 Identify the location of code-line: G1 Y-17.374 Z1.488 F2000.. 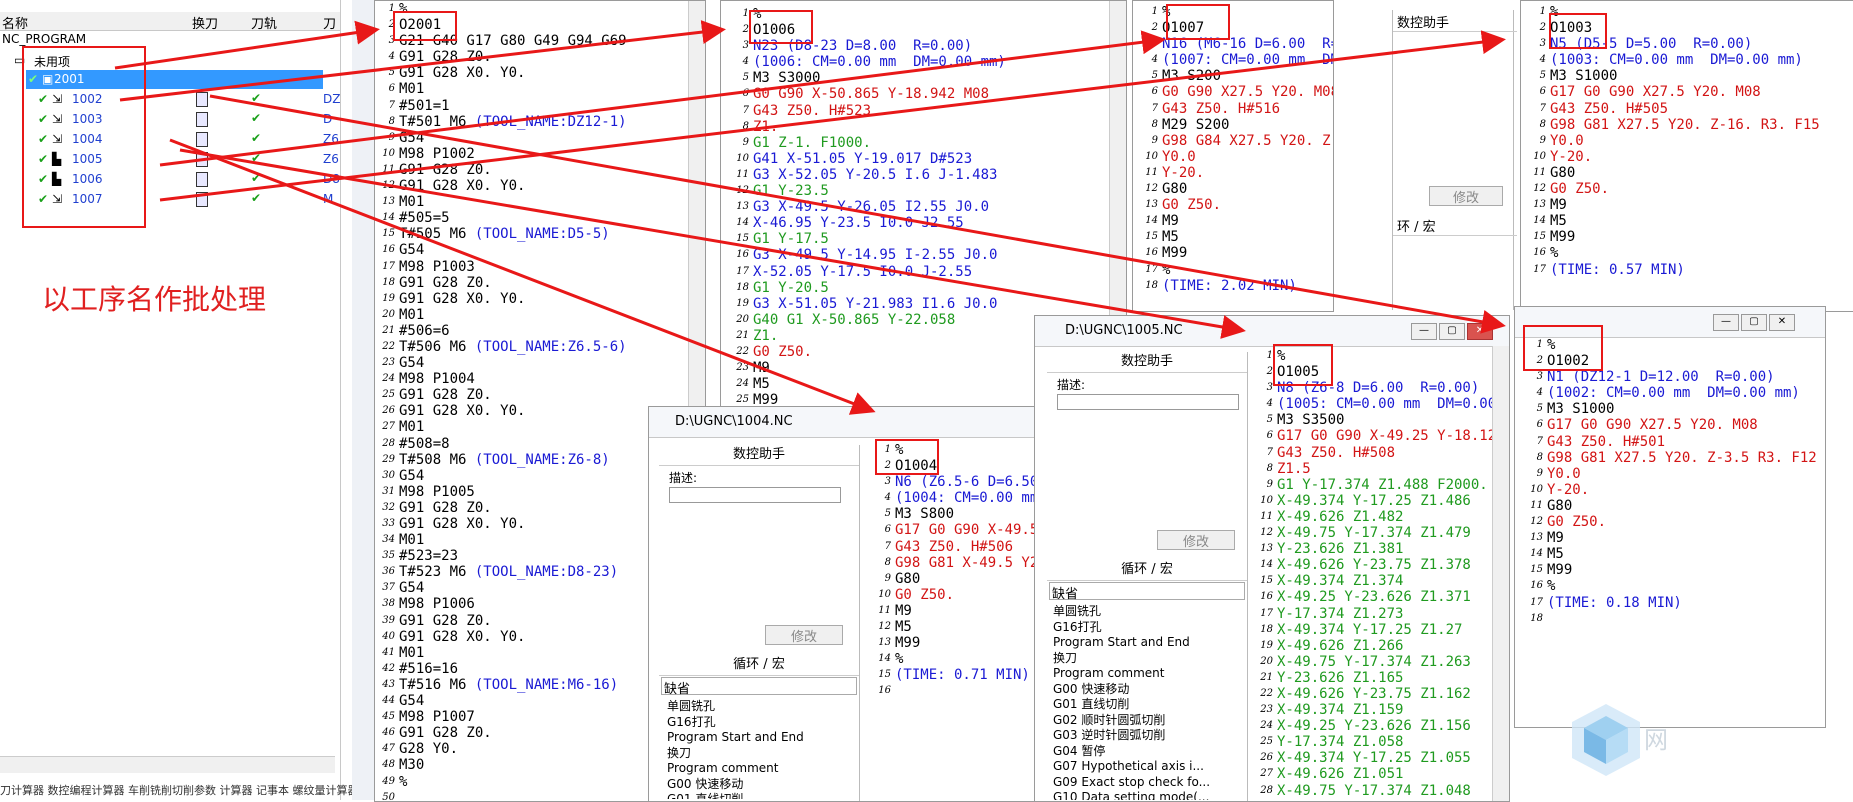
(1393, 485).